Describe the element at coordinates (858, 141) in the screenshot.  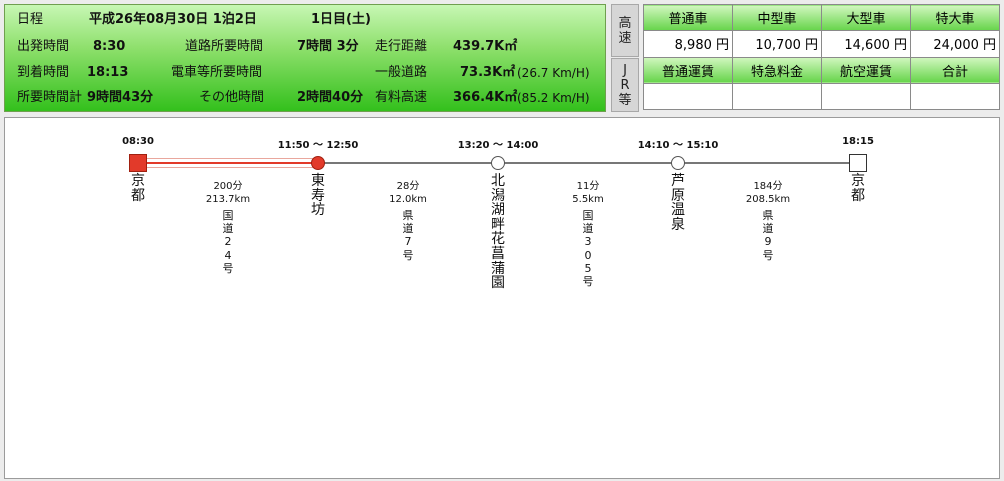
I see `stop-time: 18:15` at that location.